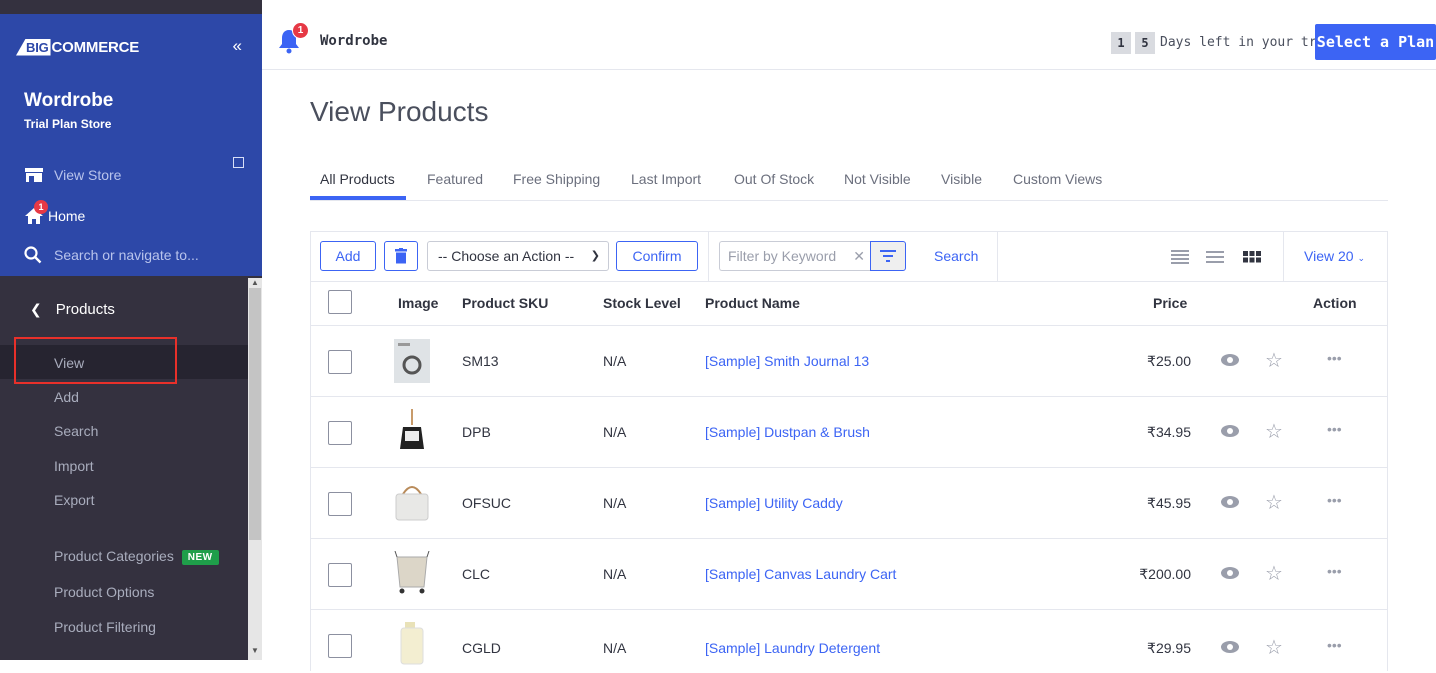  Describe the element at coordinates (74, 466) in the screenshot. I see `sidebar-item-import: Import` at that location.